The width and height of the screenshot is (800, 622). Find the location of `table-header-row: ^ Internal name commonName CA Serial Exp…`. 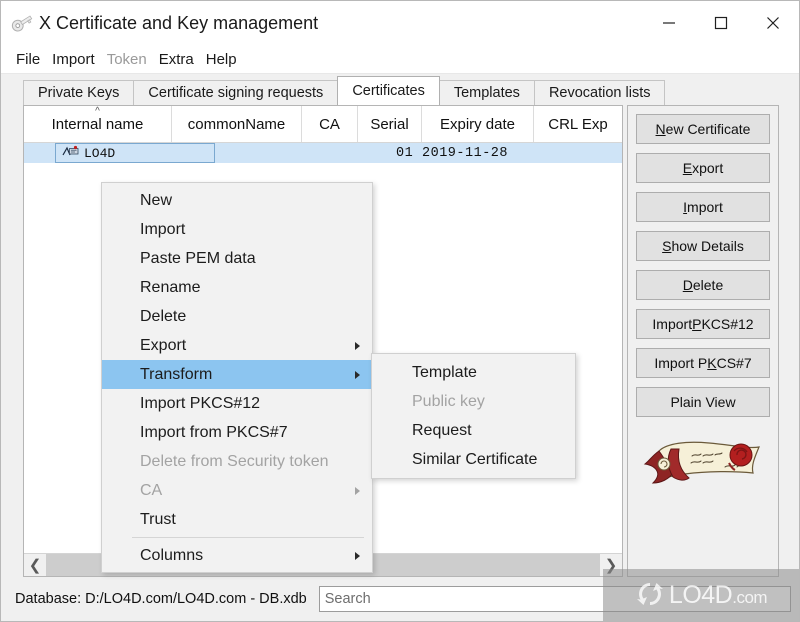

table-header-row: ^ Internal name commonName CA Serial Exp… is located at coordinates (323, 124).